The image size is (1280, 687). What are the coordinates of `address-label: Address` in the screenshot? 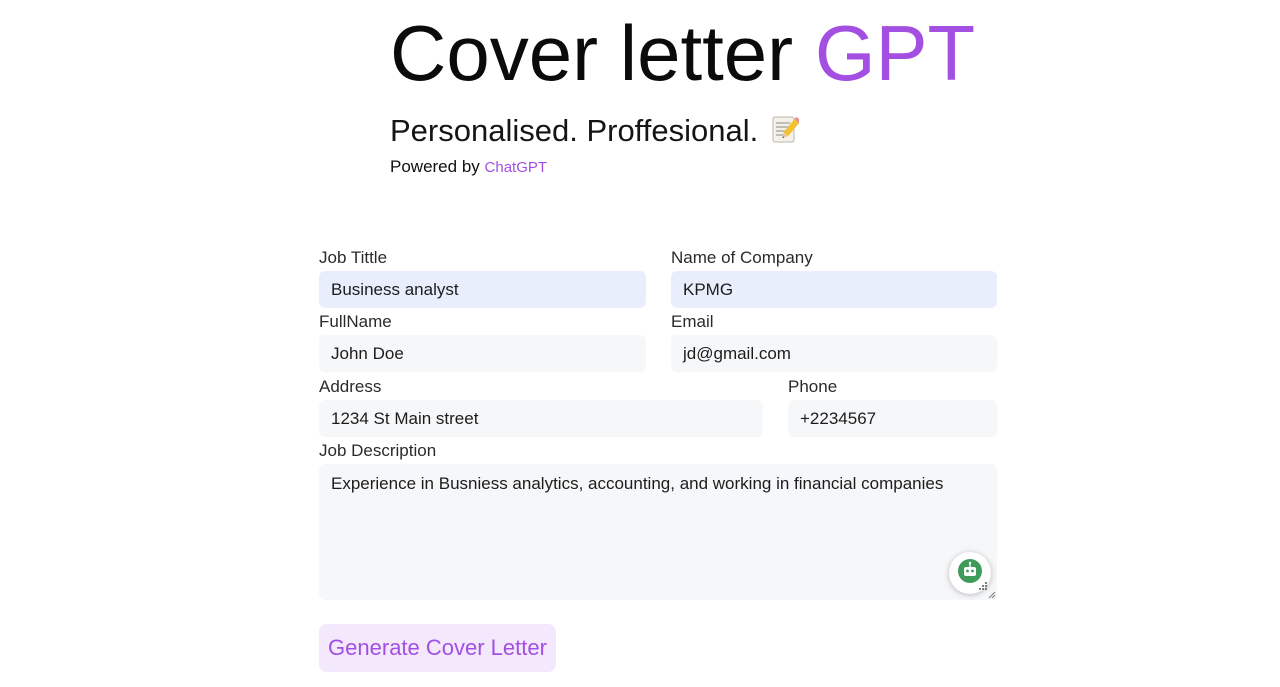 It's located at (350, 386).